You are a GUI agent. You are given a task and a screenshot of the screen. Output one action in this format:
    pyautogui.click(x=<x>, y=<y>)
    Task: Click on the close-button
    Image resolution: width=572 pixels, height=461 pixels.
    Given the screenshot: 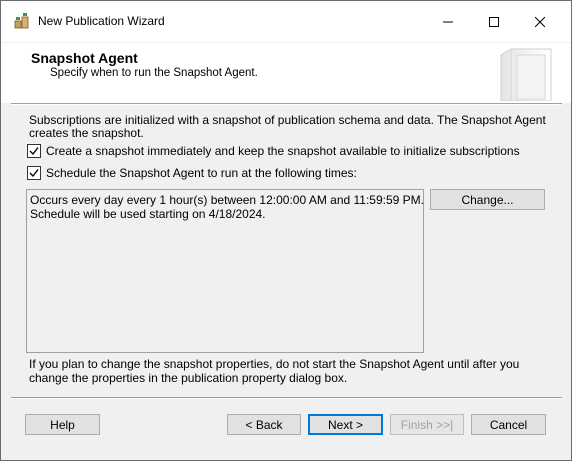 What is the action you would take?
    pyautogui.click(x=540, y=21)
    